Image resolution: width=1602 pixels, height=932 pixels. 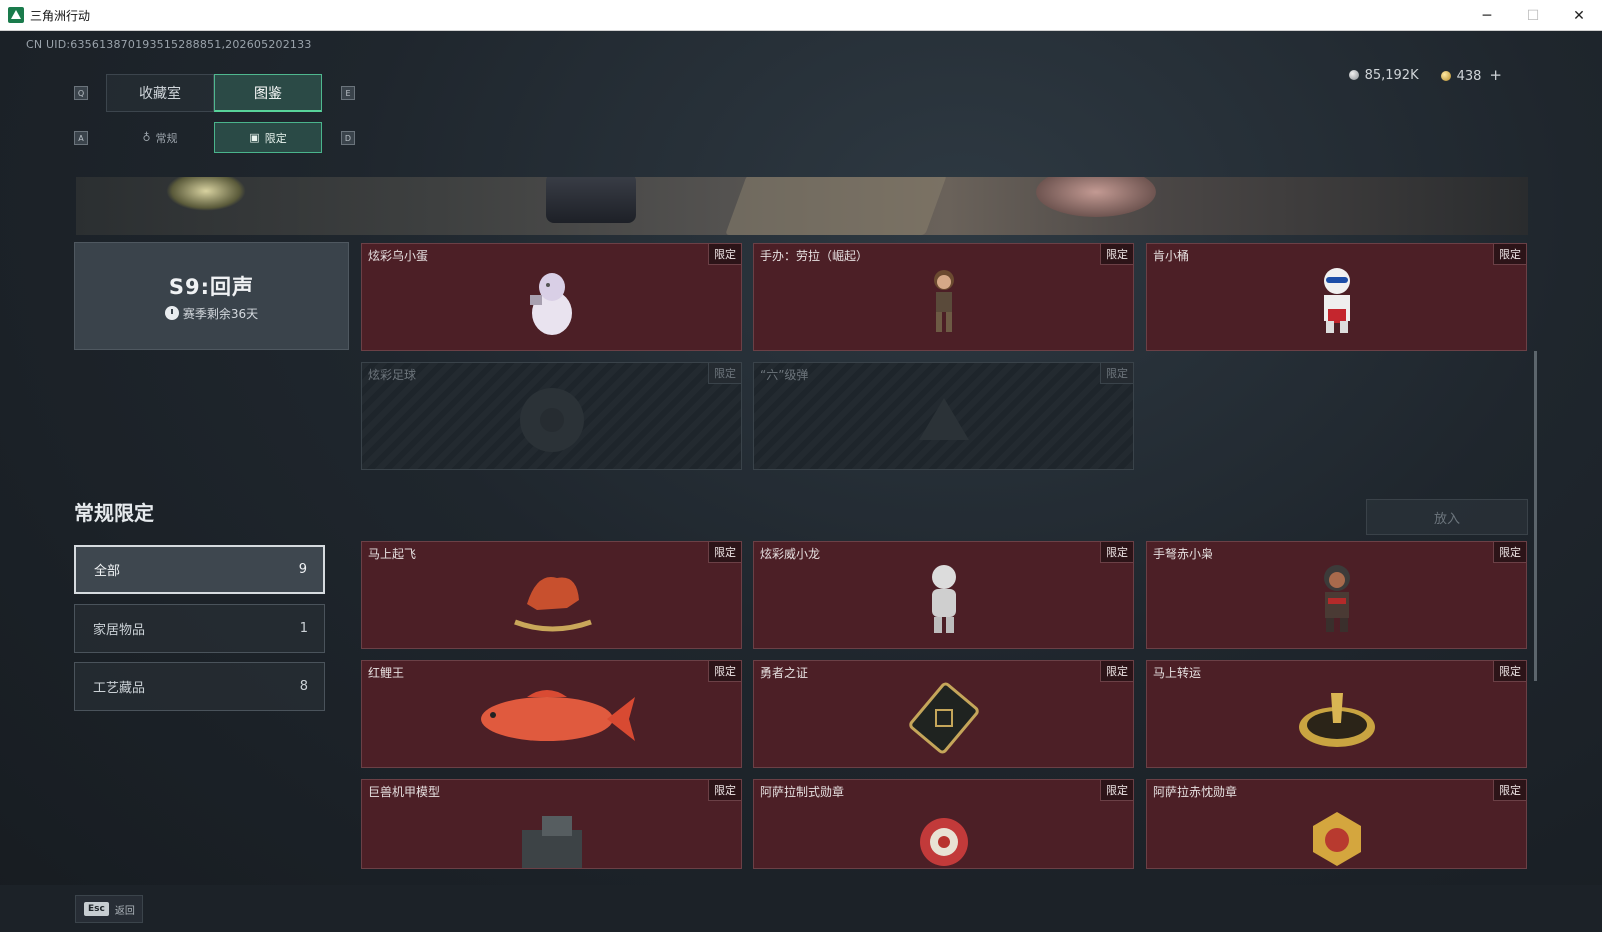 I want to click on place-button: 放入, so click(x=1447, y=517).